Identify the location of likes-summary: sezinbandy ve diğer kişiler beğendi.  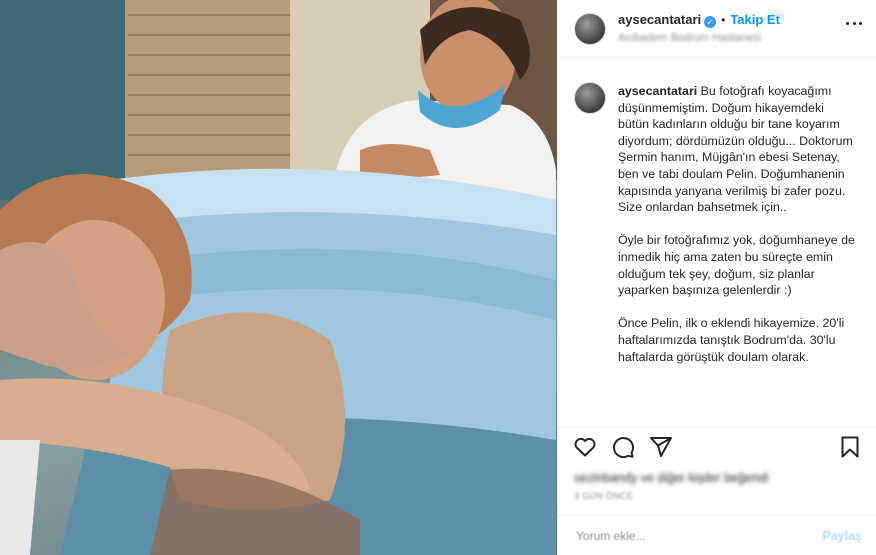
(717, 476).